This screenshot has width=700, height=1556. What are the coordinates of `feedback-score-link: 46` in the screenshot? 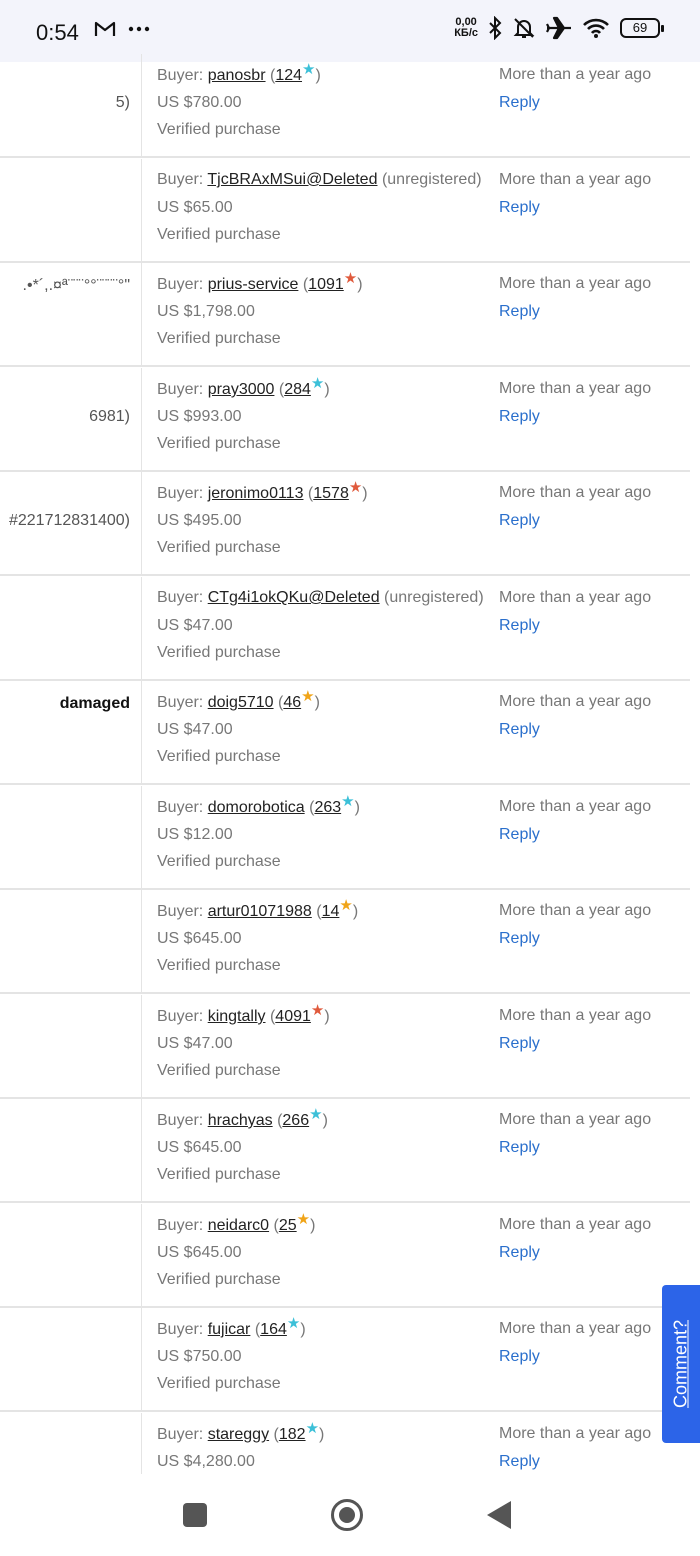 It's located at (292, 702).